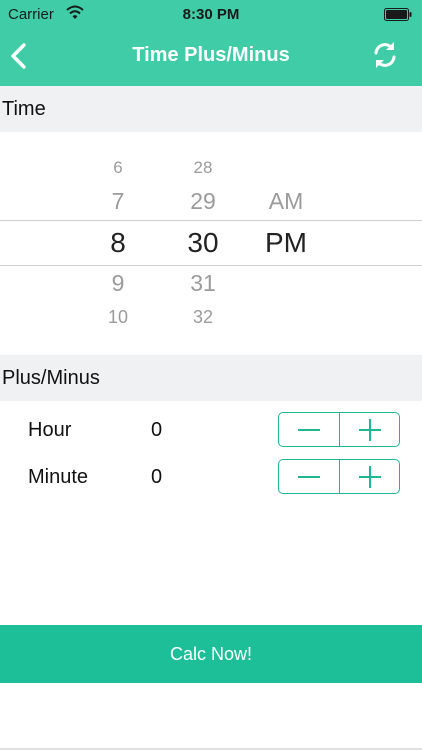 Image resolution: width=422 pixels, height=750 pixels. What do you see at coordinates (203, 201) in the screenshot?
I see `minute-option: 29` at bounding box center [203, 201].